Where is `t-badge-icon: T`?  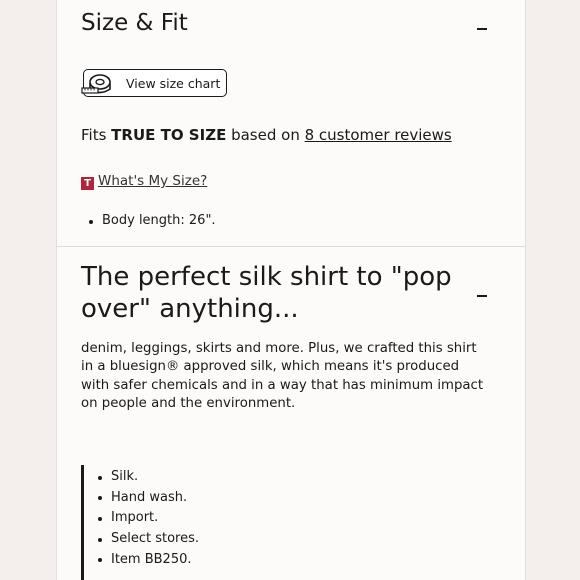
t-badge-icon: T is located at coordinates (87, 183).